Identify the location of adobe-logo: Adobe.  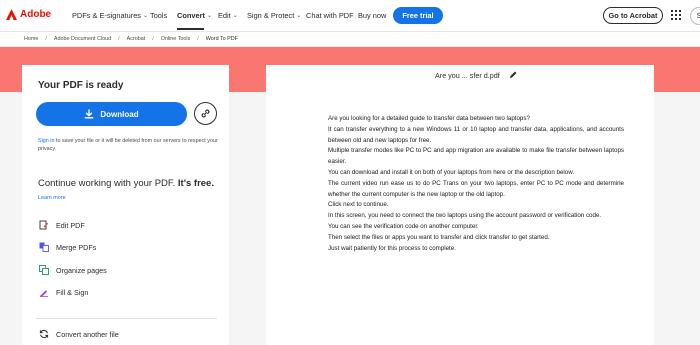
(28, 14).